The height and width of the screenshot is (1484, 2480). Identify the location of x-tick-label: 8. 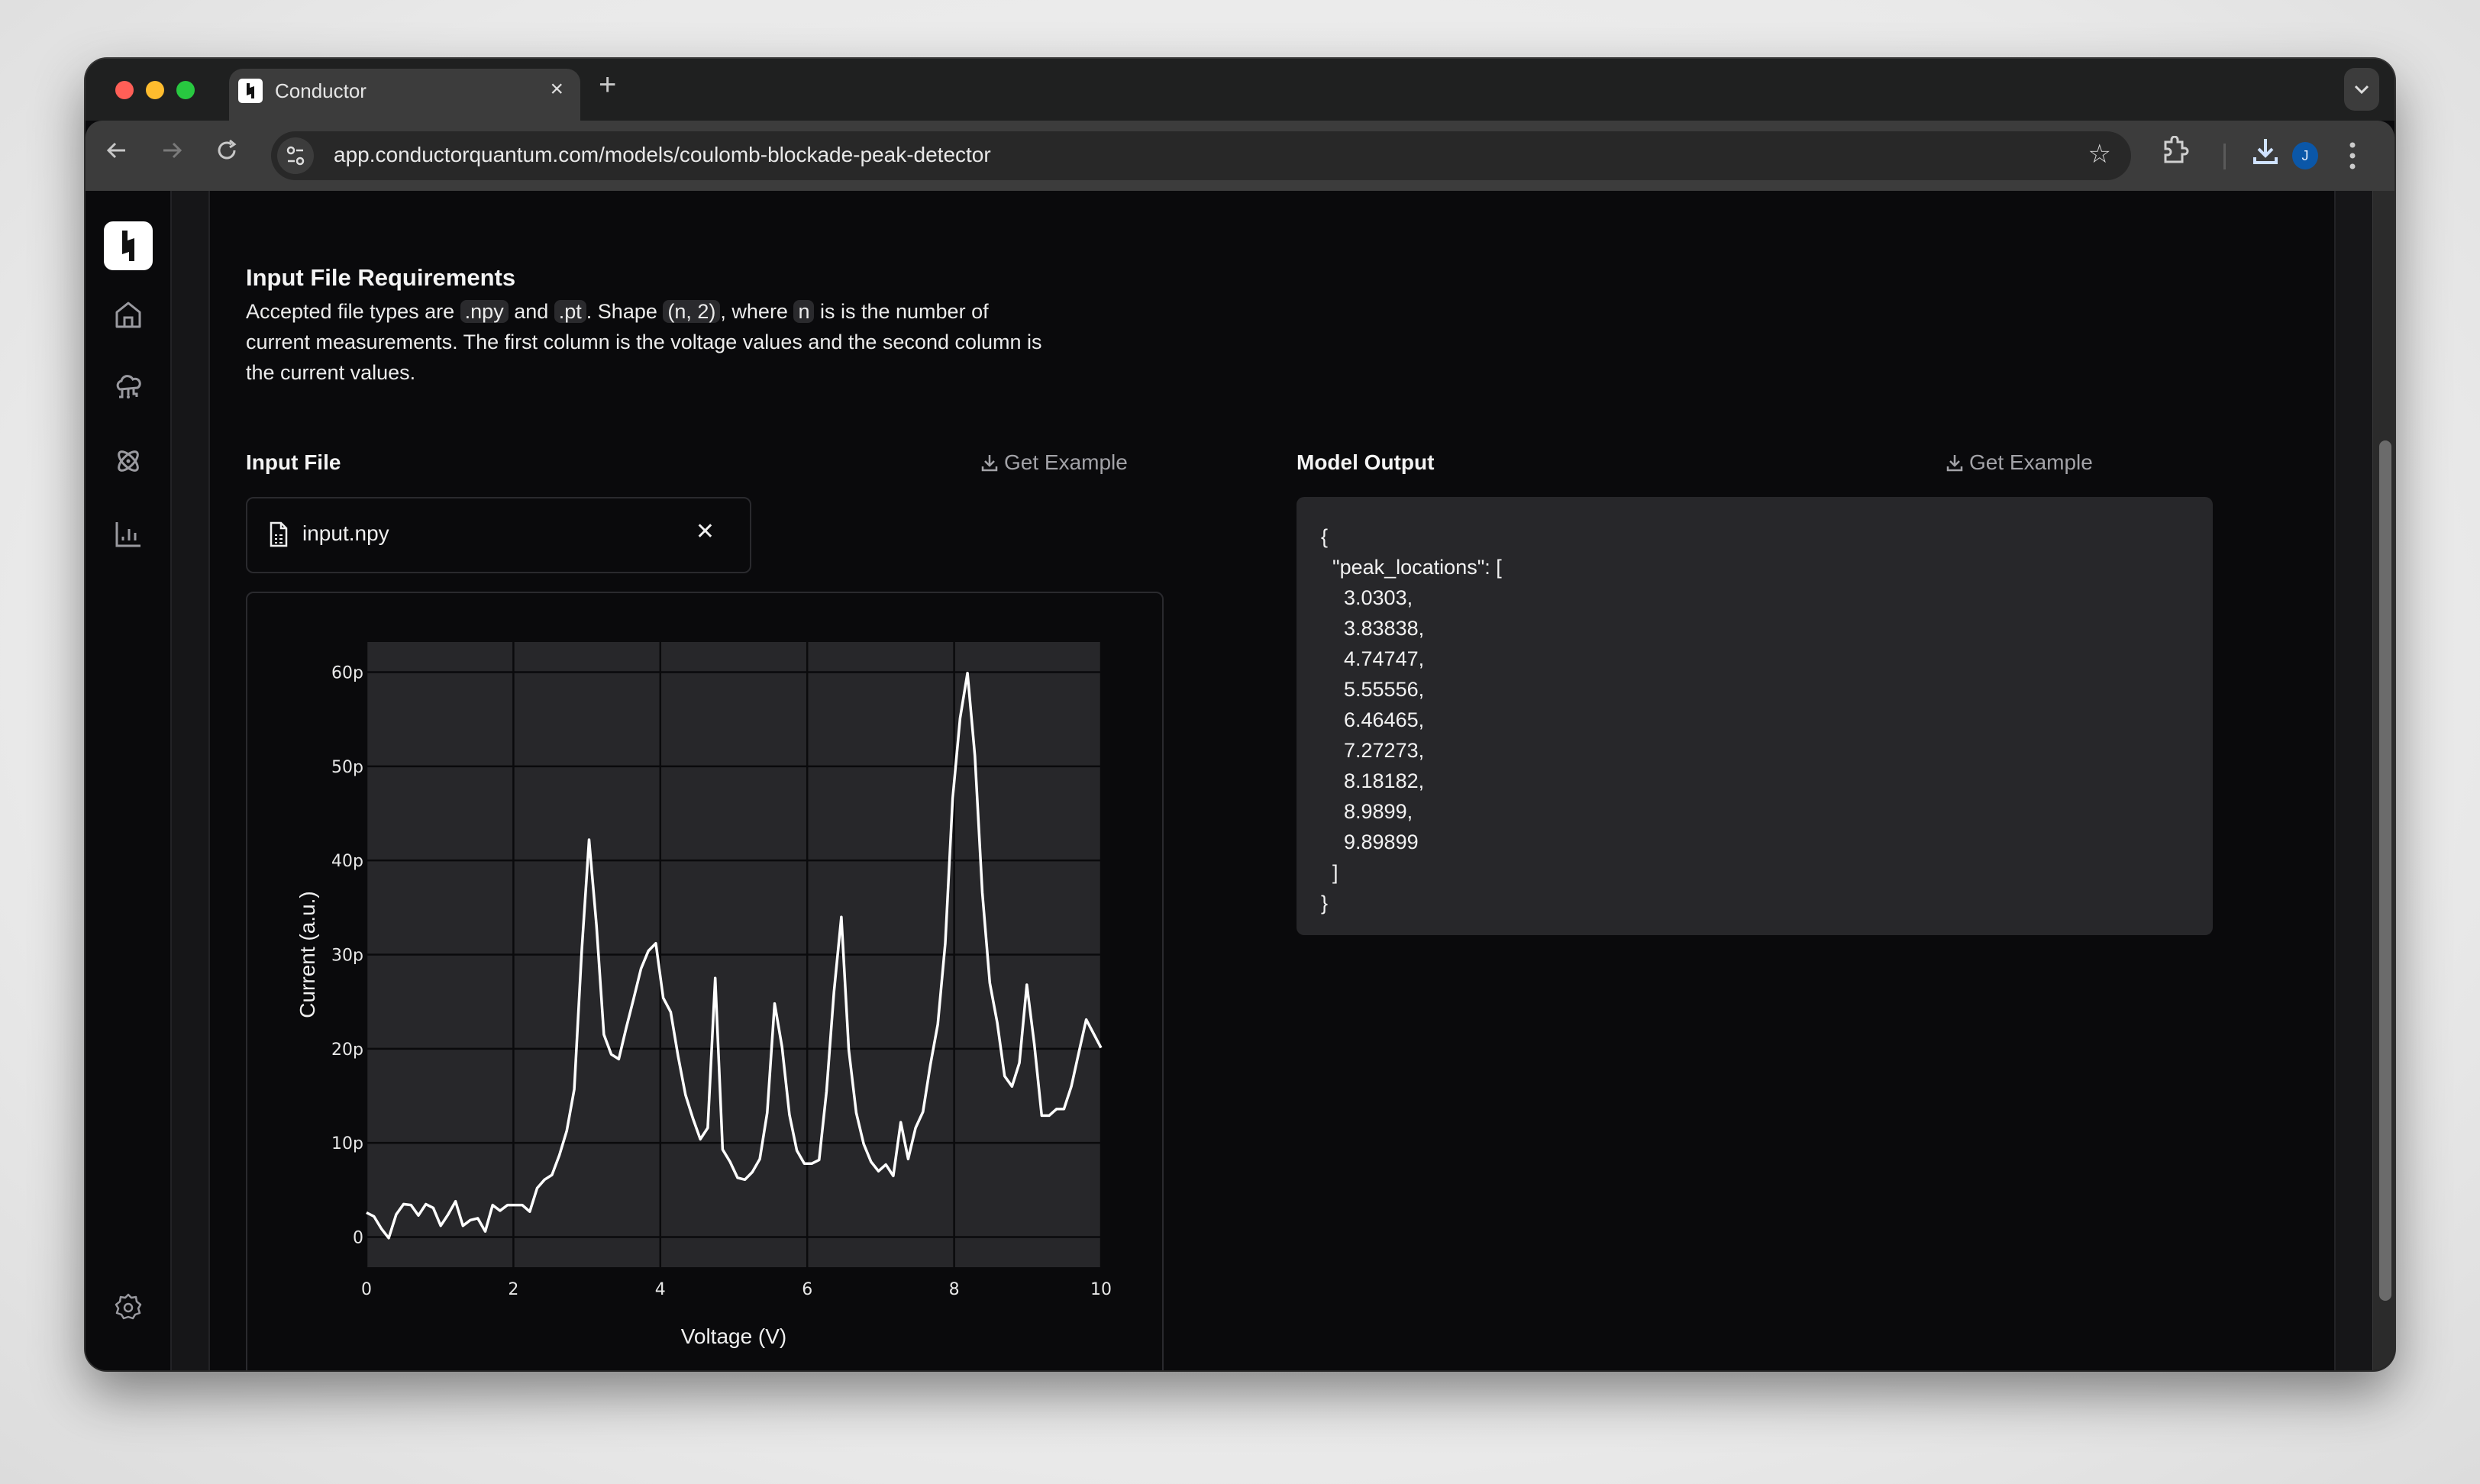
(954, 1289).